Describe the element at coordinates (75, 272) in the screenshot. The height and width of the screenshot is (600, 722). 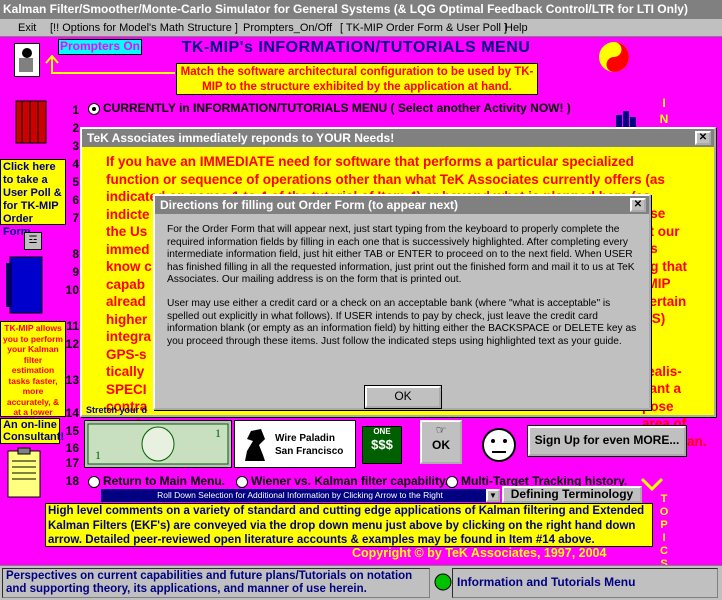
I see `item-number: 9` at that location.